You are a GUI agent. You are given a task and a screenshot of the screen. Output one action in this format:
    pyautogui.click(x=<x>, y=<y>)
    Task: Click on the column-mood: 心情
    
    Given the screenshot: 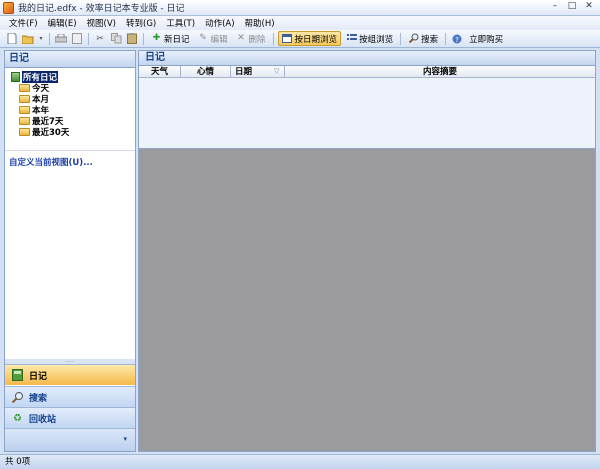 What is the action you would take?
    pyautogui.click(x=206, y=72)
    